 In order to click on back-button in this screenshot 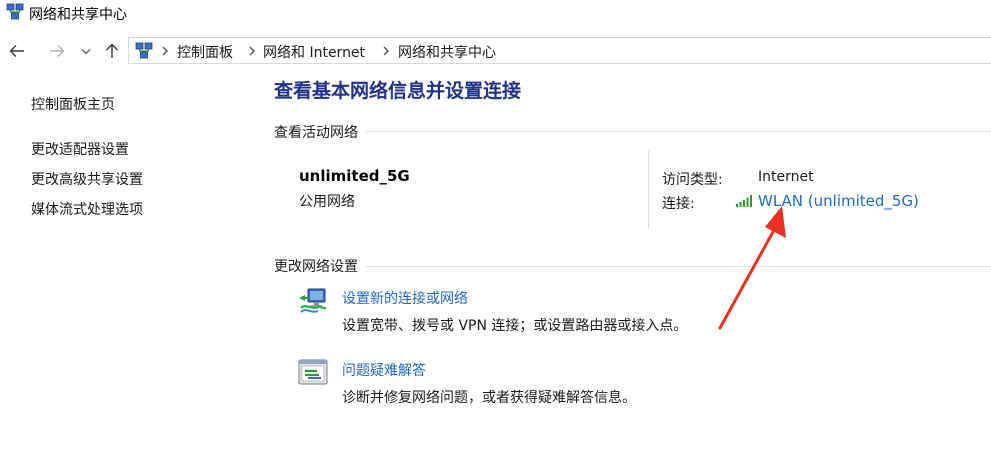, I will do `click(17, 51)`.